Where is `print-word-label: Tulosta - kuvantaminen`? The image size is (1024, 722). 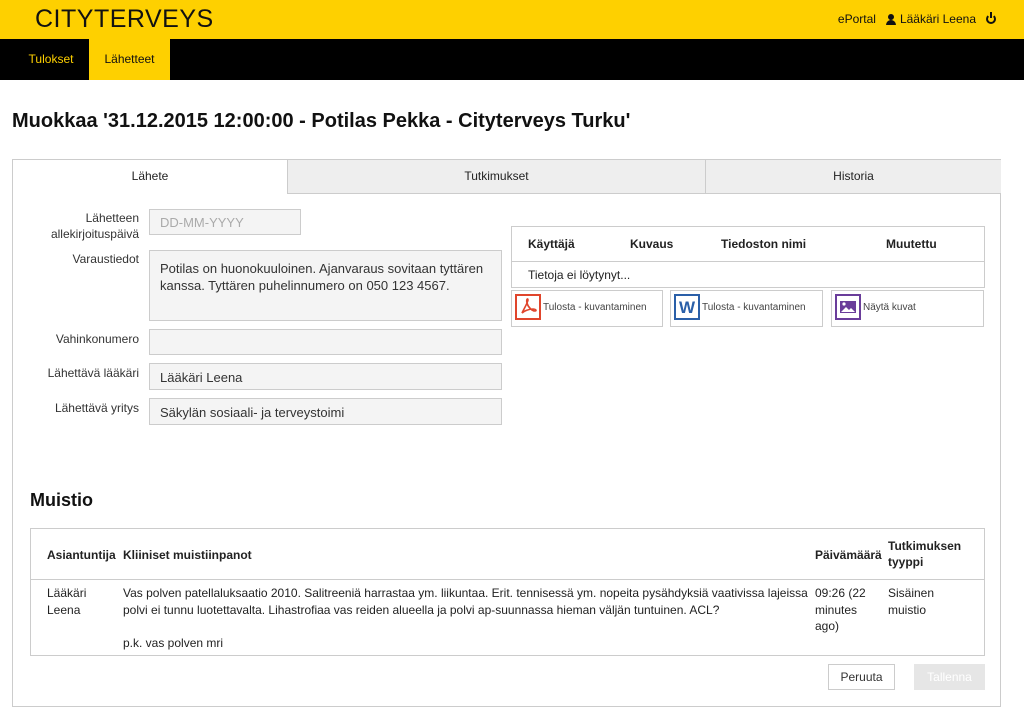 print-word-label: Tulosta - kuvantaminen is located at coordinates (754, 307).